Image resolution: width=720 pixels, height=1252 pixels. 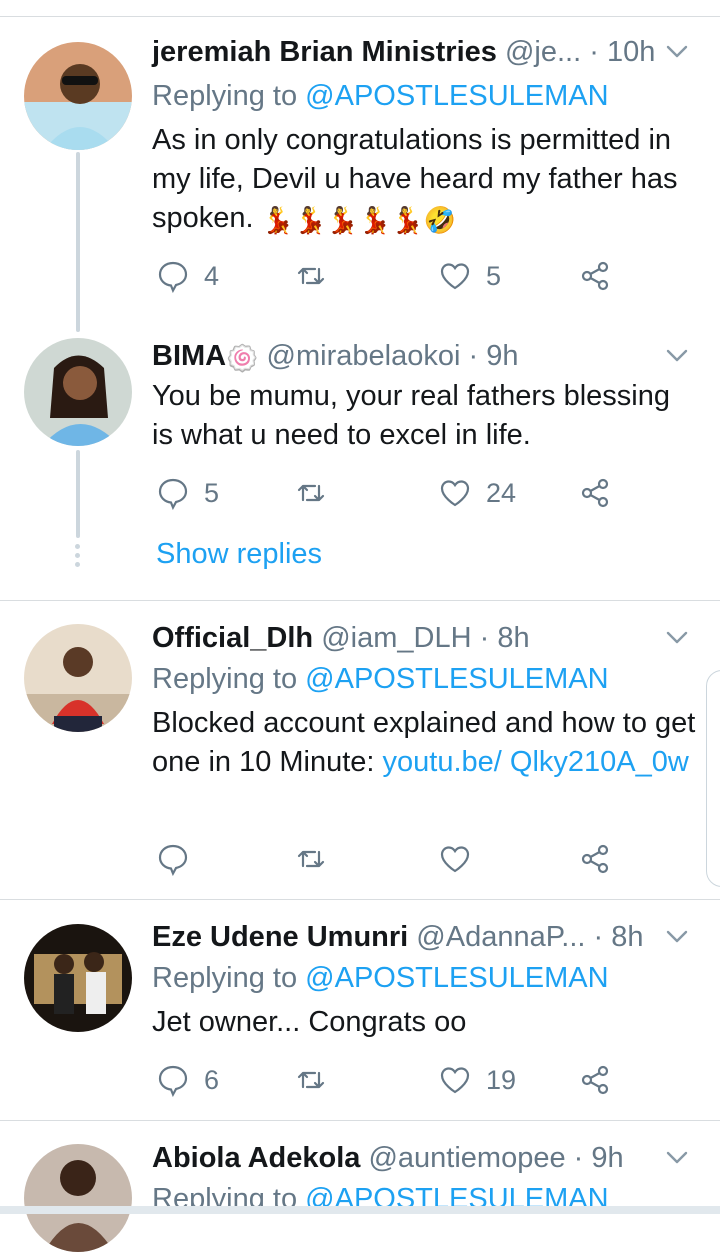 I want to click on tweet-time: 10h, so click(x=631, y=52).